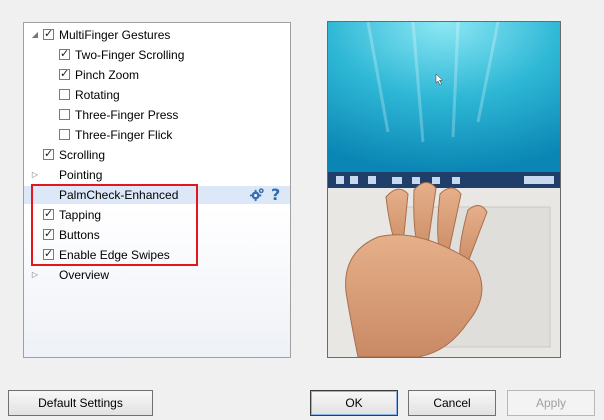 This screenshot has height=420, width=604. What do you see at coordinates (354, 403) in the screenshot?
I see `ok-button: OK` at bounding box center [354, 403].